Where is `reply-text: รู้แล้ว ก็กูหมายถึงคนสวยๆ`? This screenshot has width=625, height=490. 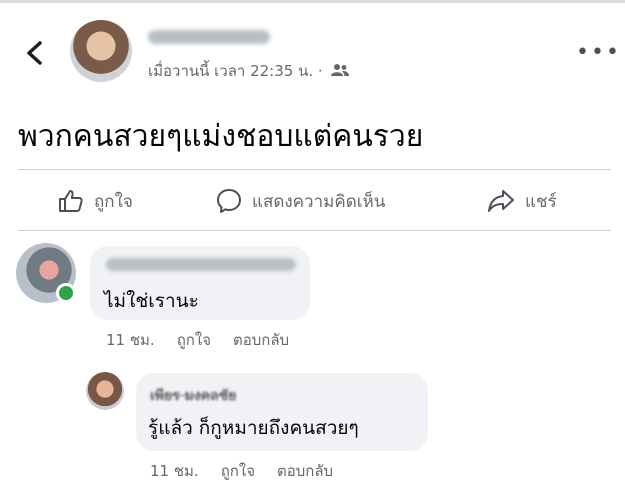 reply-text: รู้แล้ว ก็กูหมายถึงคนสวยๆ is located at coordinates (253, 428).